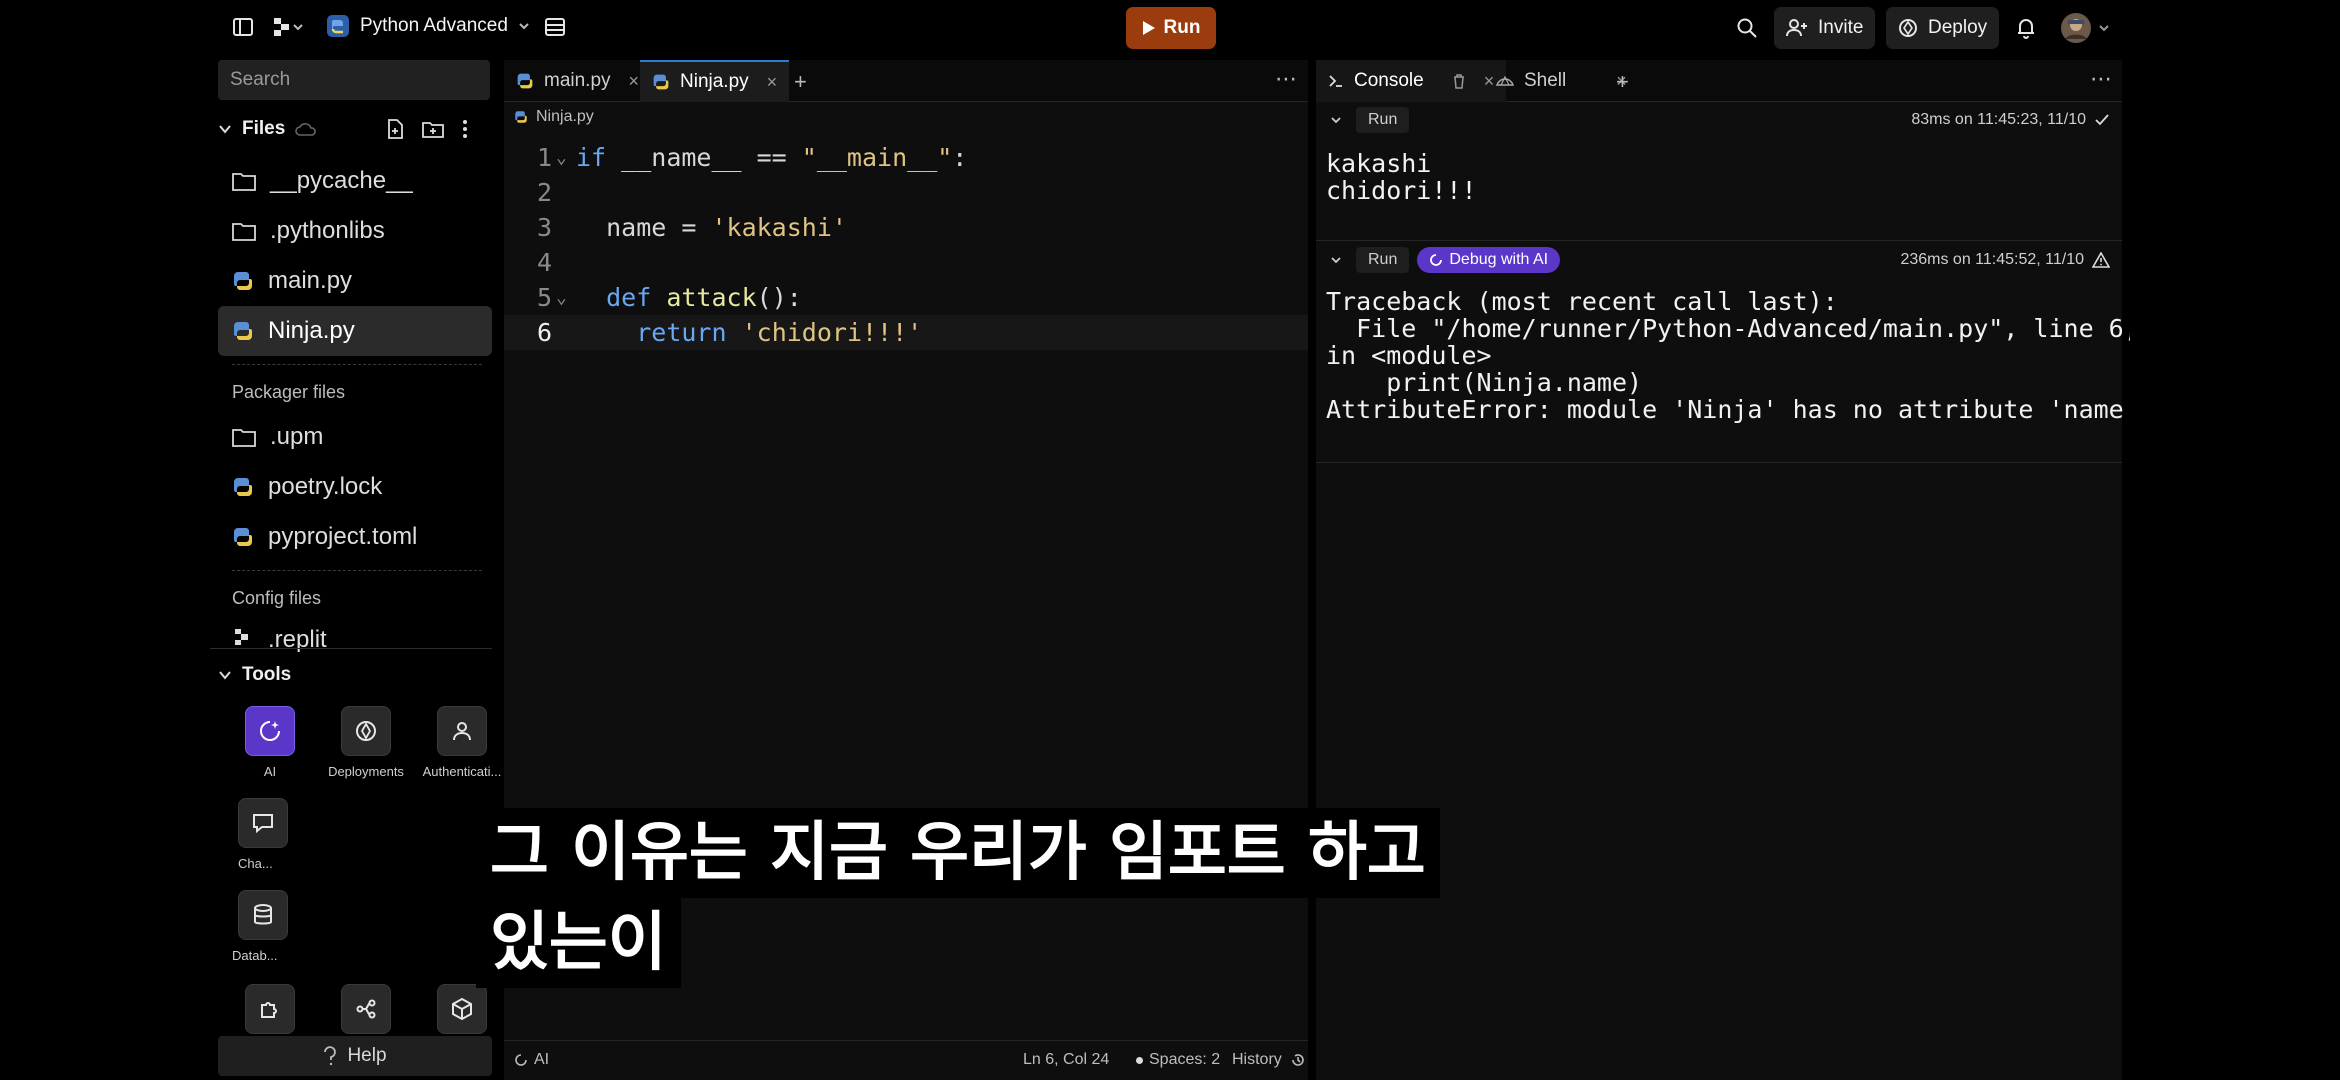 This screenshot has height=1080, width=2340. I want to click on invite-label: Invite, so click(1841, 27).